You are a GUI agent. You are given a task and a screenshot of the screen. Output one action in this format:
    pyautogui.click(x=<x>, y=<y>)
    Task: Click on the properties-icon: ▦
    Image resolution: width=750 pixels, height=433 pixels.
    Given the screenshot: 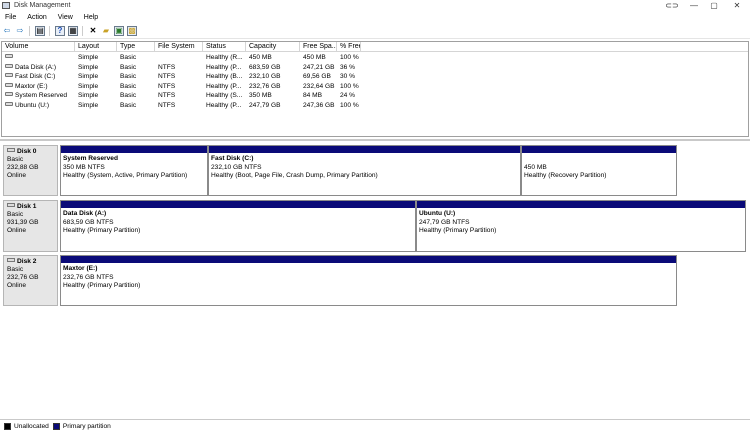 What is the action you would take?
    pyautogui.click(x=73, y=30)
    